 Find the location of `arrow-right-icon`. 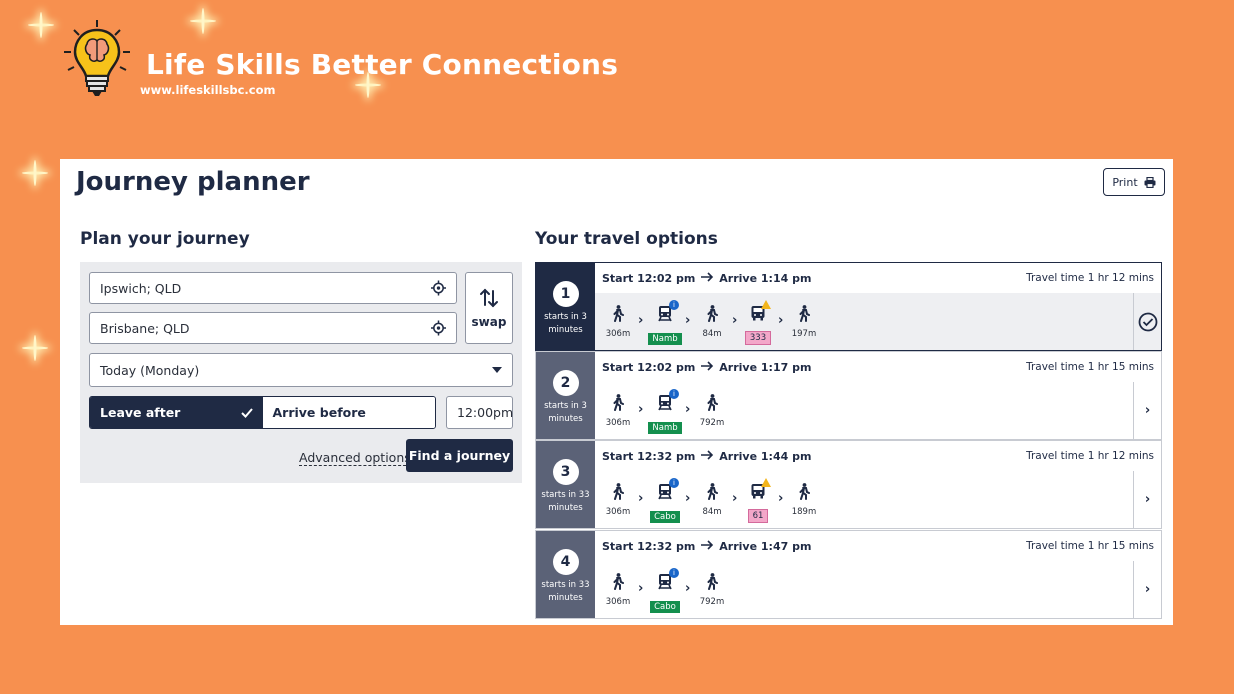

arrow-right-icon is located at coordinates (707, 367).